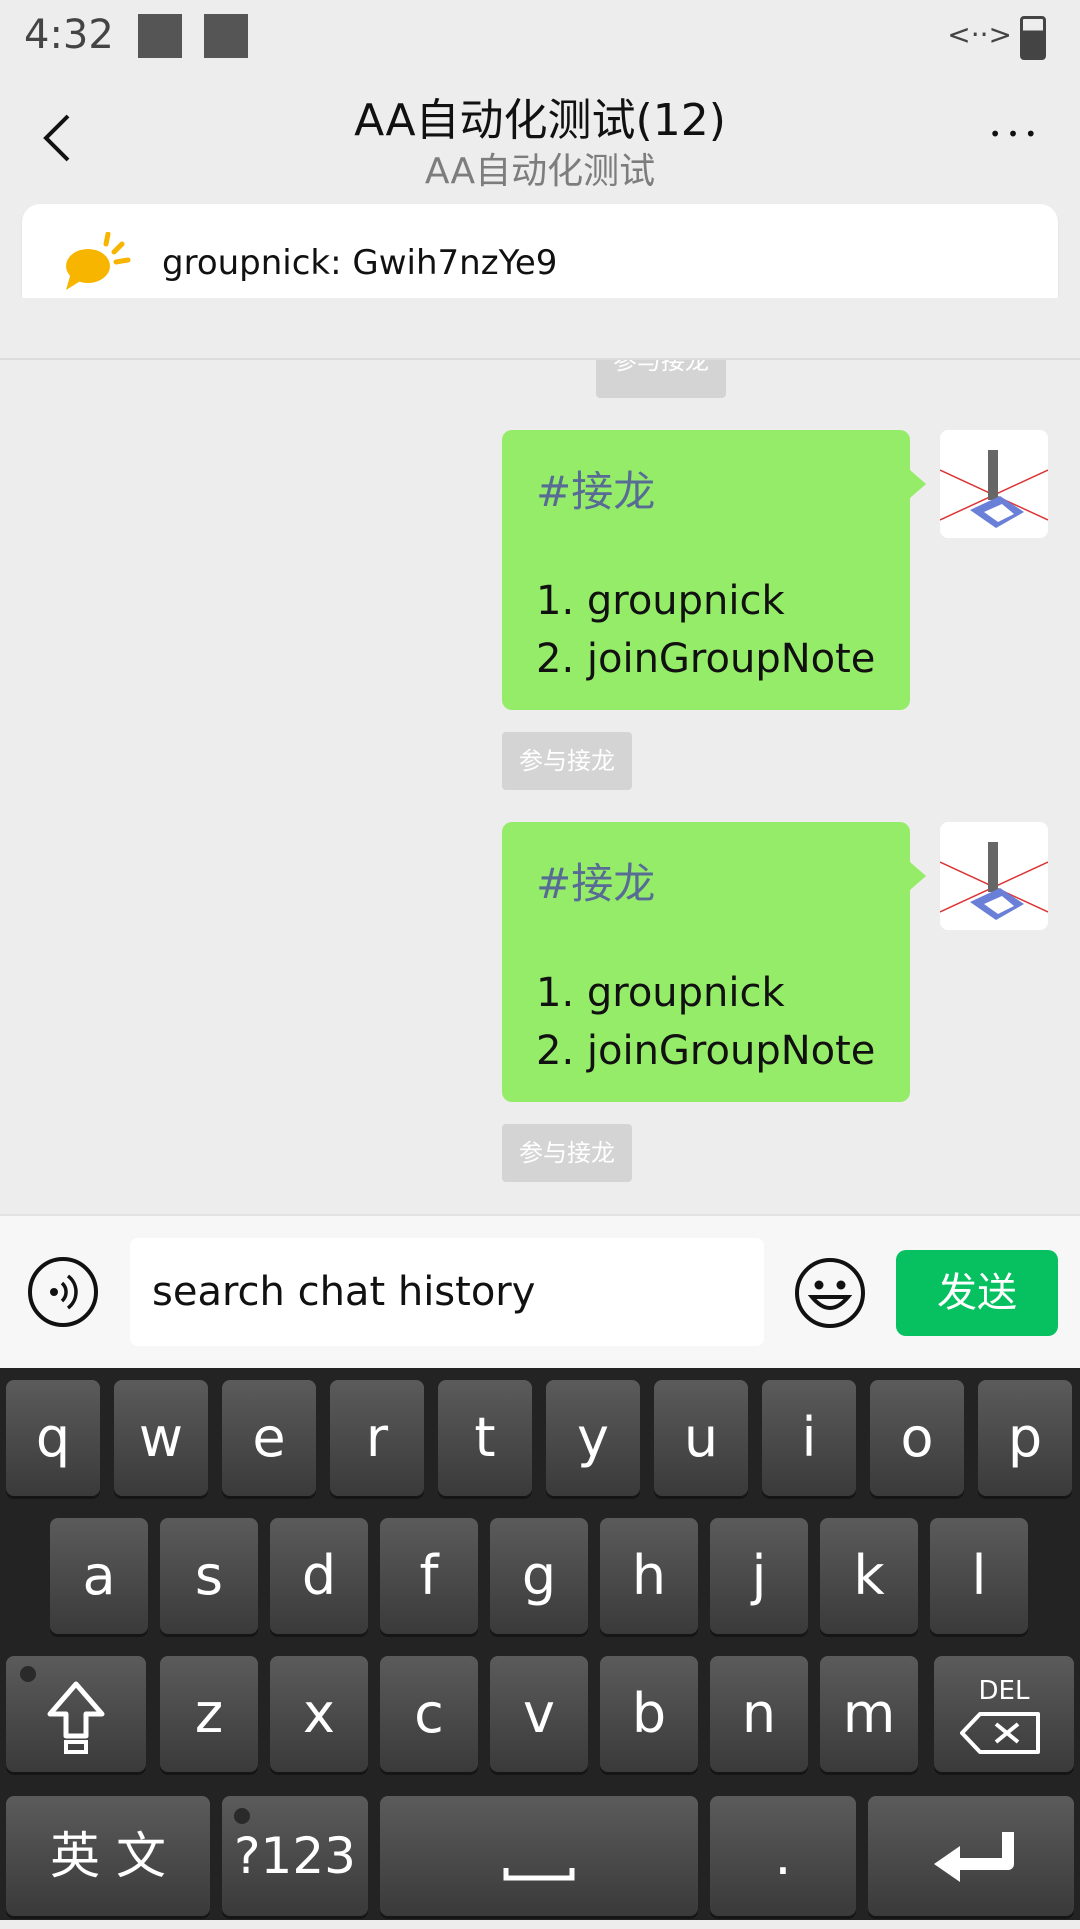 The image size is (1080, 1929). I want to click on key-v: v, so click(539, 1714).